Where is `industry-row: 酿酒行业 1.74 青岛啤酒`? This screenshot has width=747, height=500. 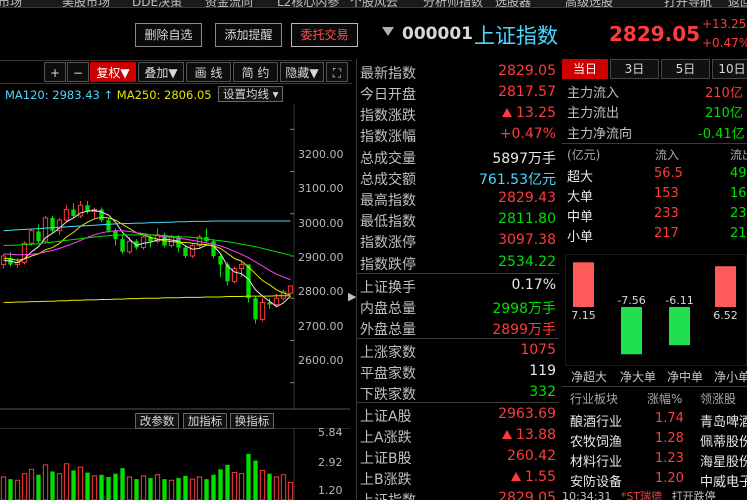 industry-row: 酿酒行业 1.74 青岛啤酒 is located at coordinates (657, 420).